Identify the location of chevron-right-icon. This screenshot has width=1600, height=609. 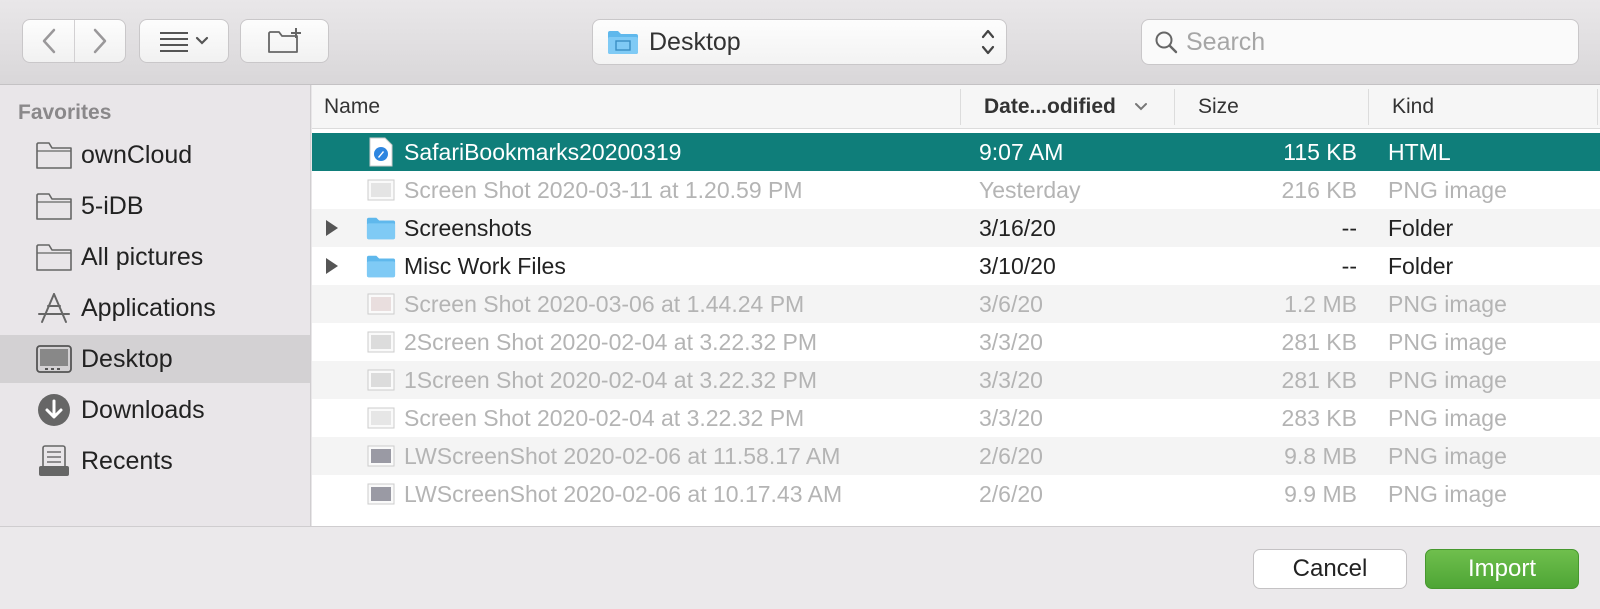
(100, 41).